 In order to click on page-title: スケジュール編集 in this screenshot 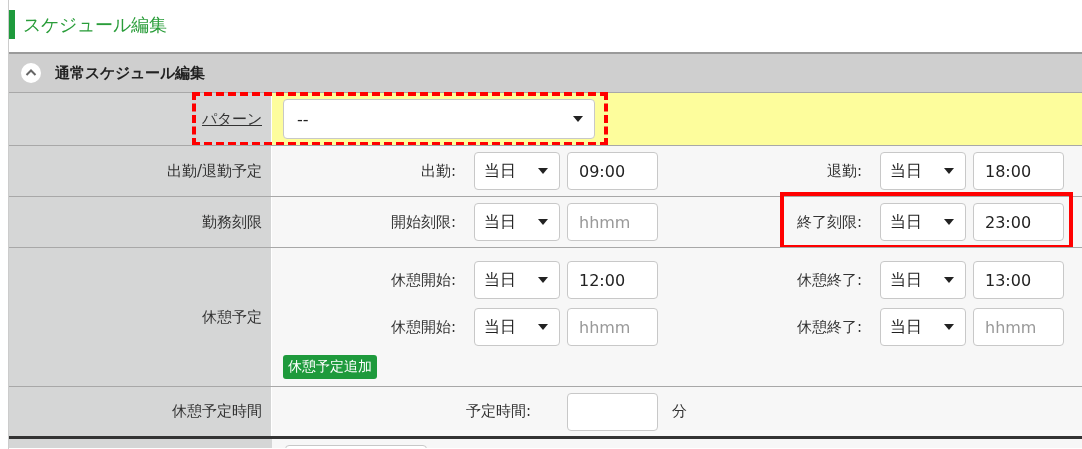, I will do `click(88, 24)`.